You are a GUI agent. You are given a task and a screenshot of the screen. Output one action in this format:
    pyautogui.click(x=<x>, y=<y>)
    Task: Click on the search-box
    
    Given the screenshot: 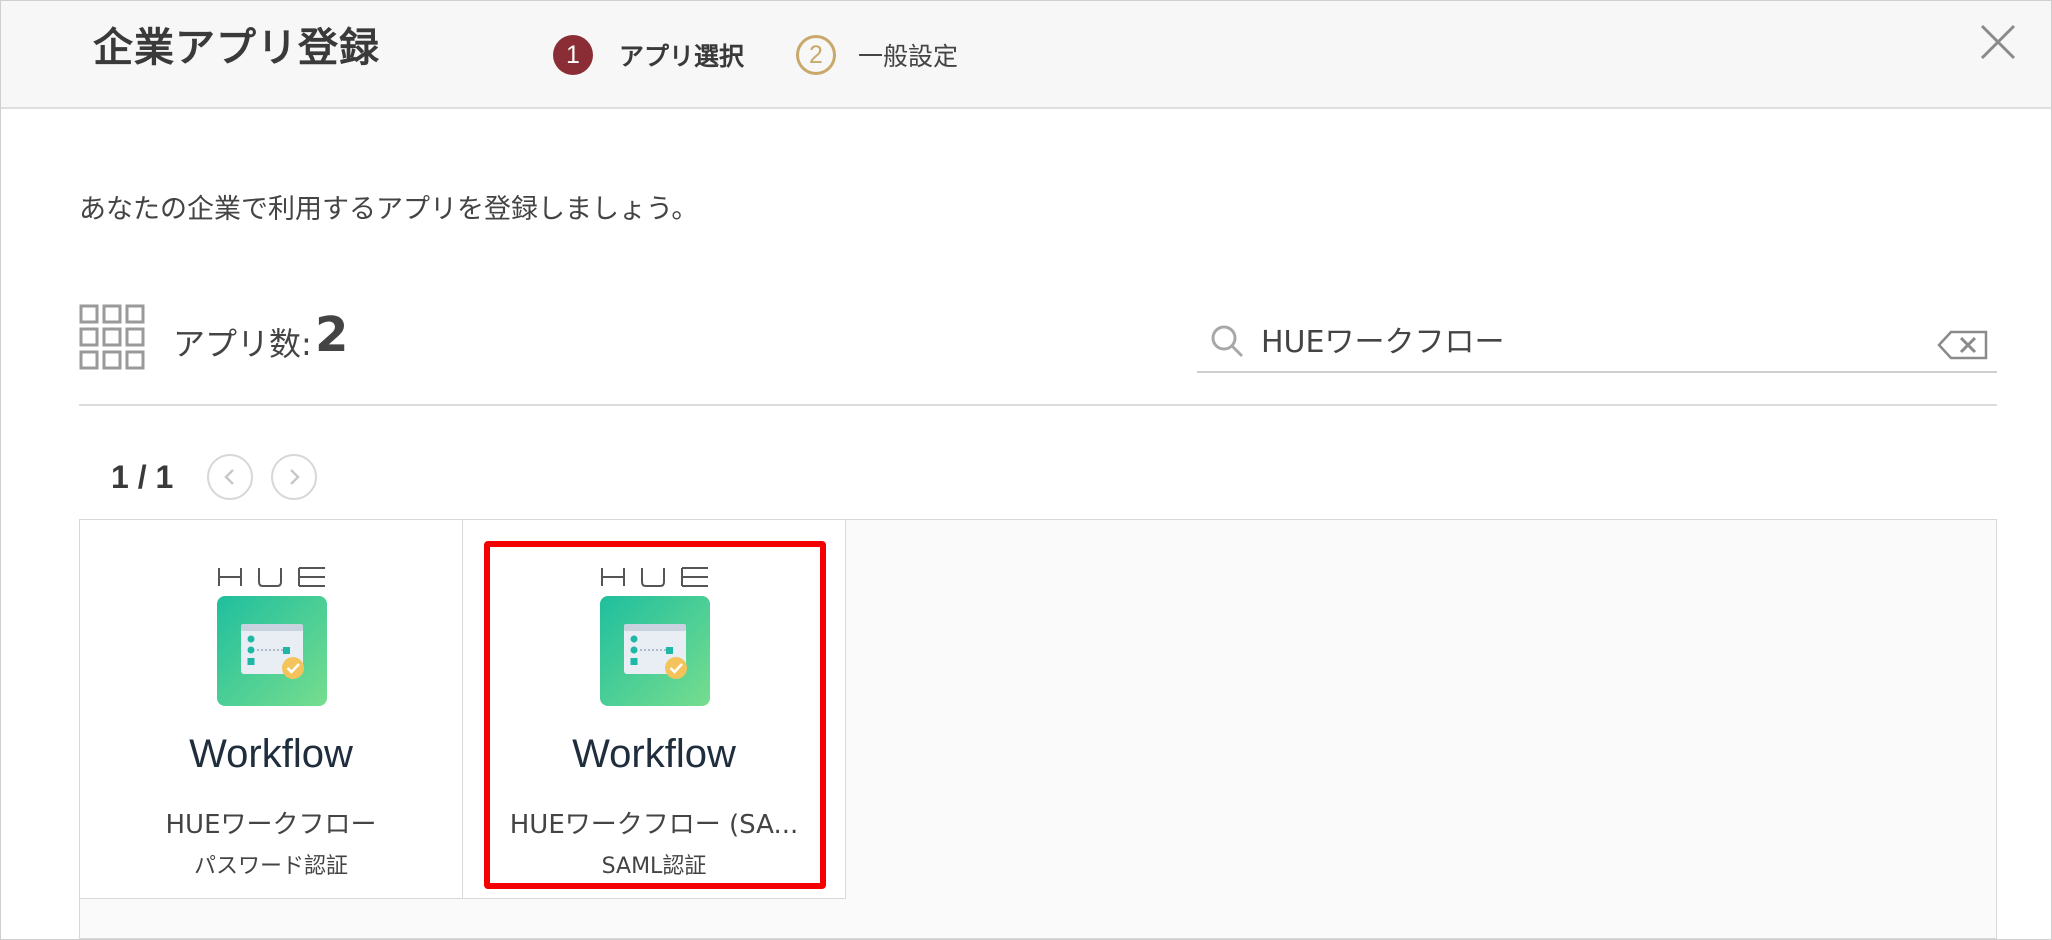 What is the action you would take?
    pyautogui.click(x=1597, y=343)
    